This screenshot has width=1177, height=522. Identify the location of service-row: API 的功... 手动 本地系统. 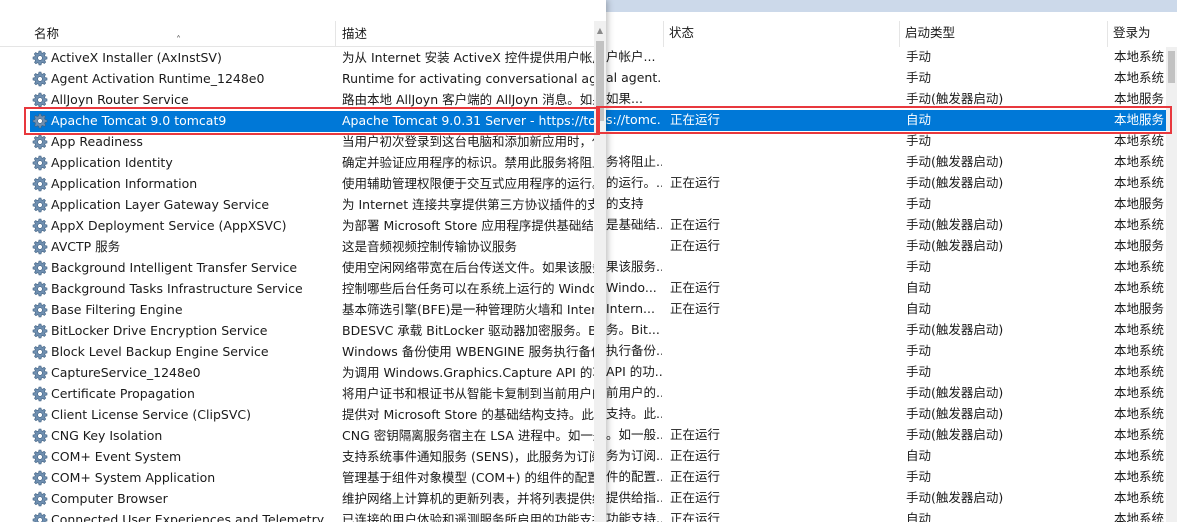
(886, 372).